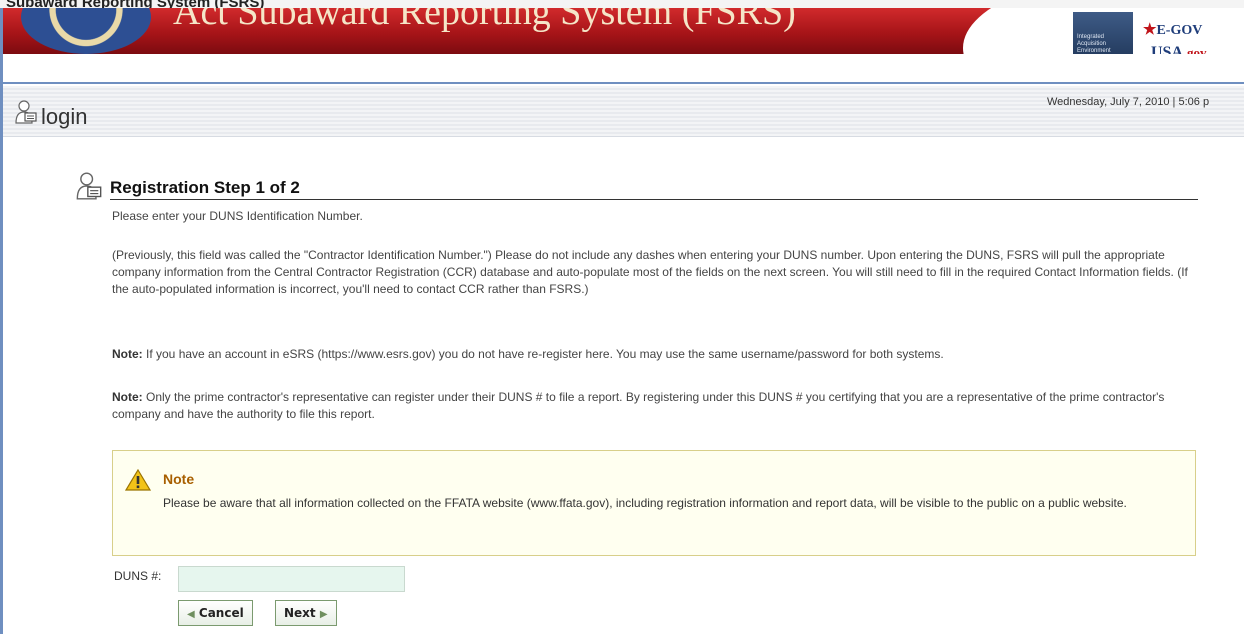 Image resolution: width=1244 pixels, height=634 pixels. I want to click on warning-icon, so click(138, 480).